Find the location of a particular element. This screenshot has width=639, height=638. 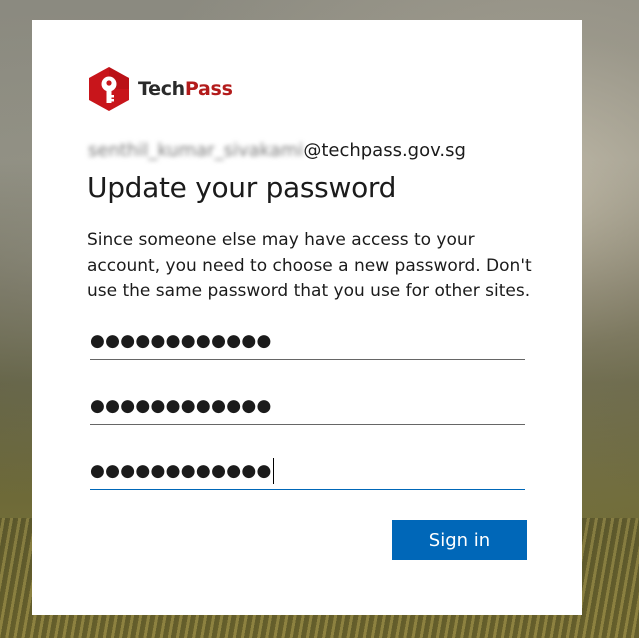

page-title: Update your password is located at coordinates (242, 187).